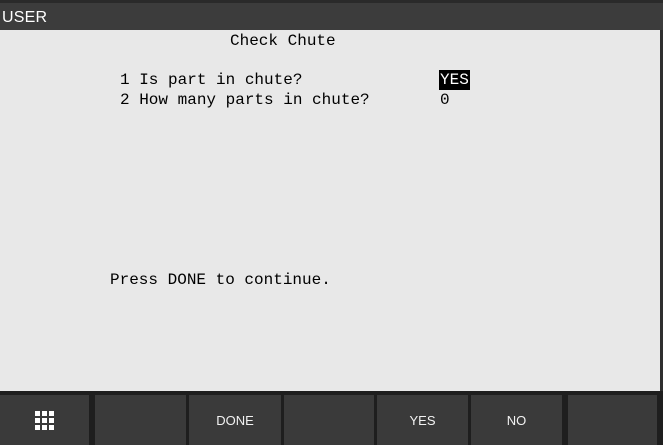 This screenshot has width=663, height=445. I want to click on prompt-value-part-in-chute: YES, so click(454, 80).